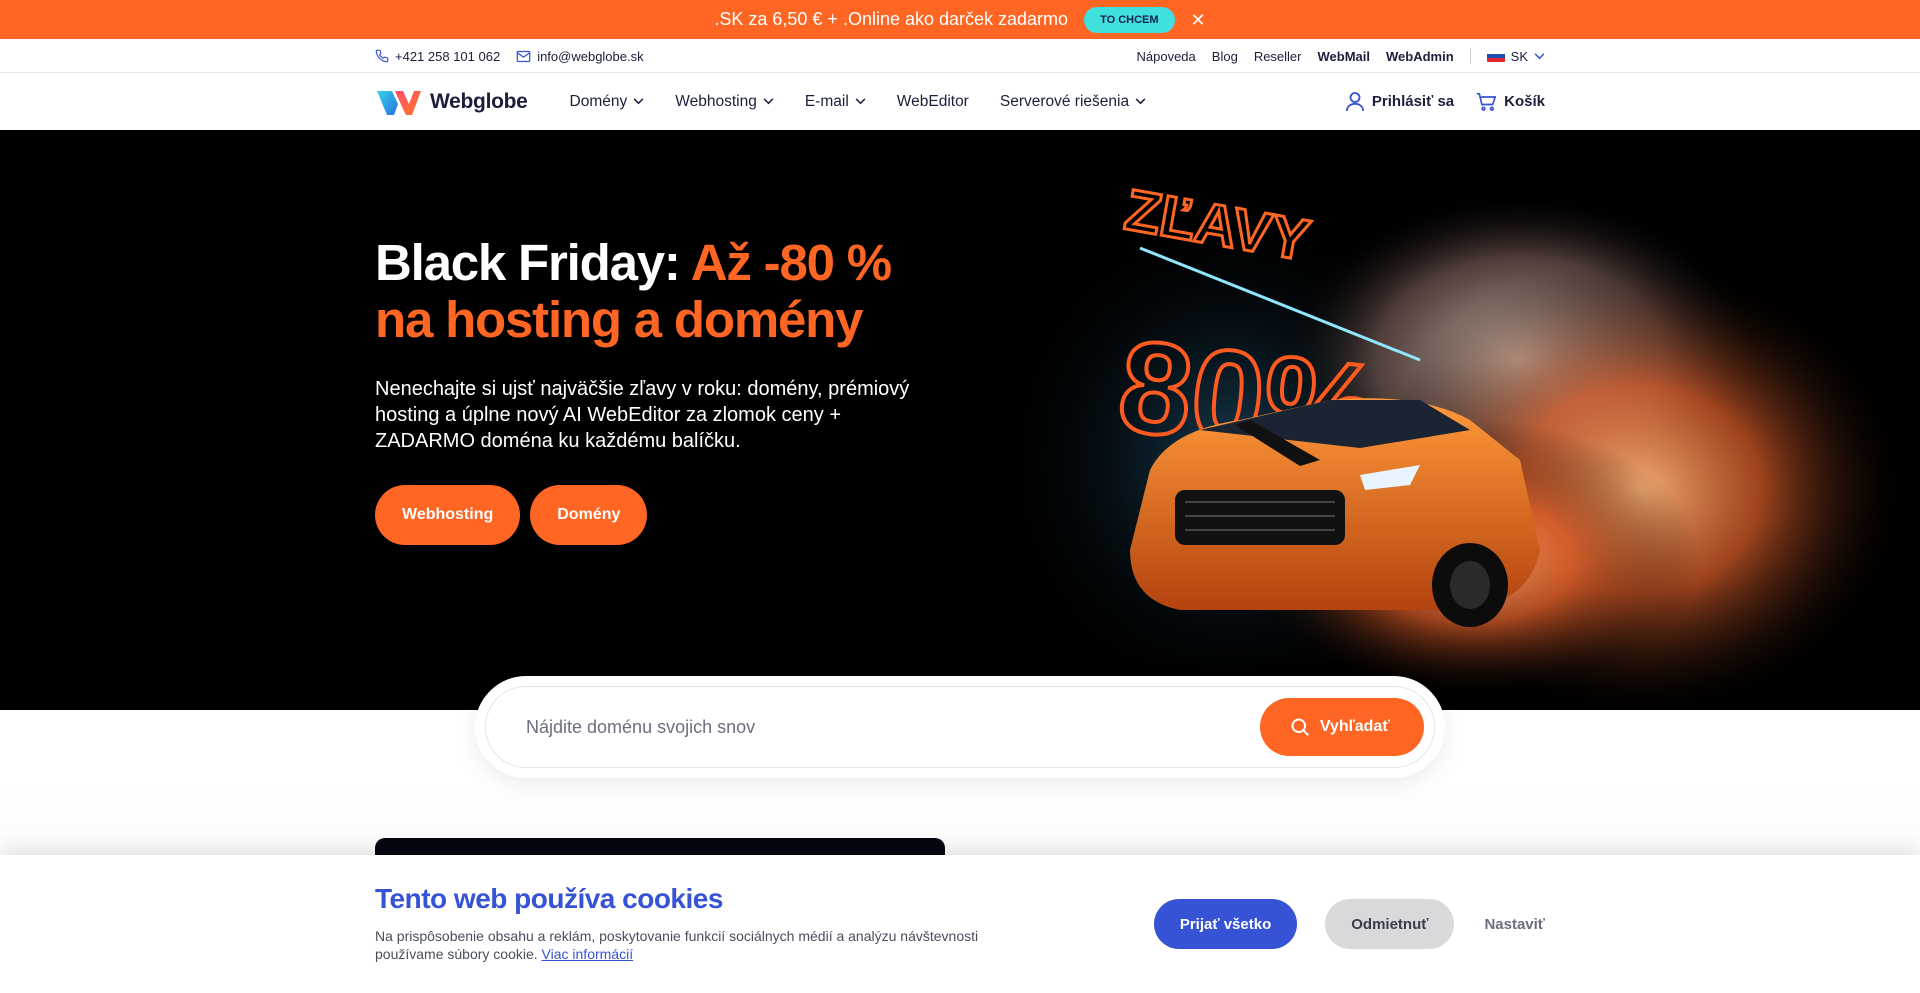 The width and height of the screenshot is (1920, 993). I want to click on hero-buttons: Webhosting Domény, so click(511, 515).